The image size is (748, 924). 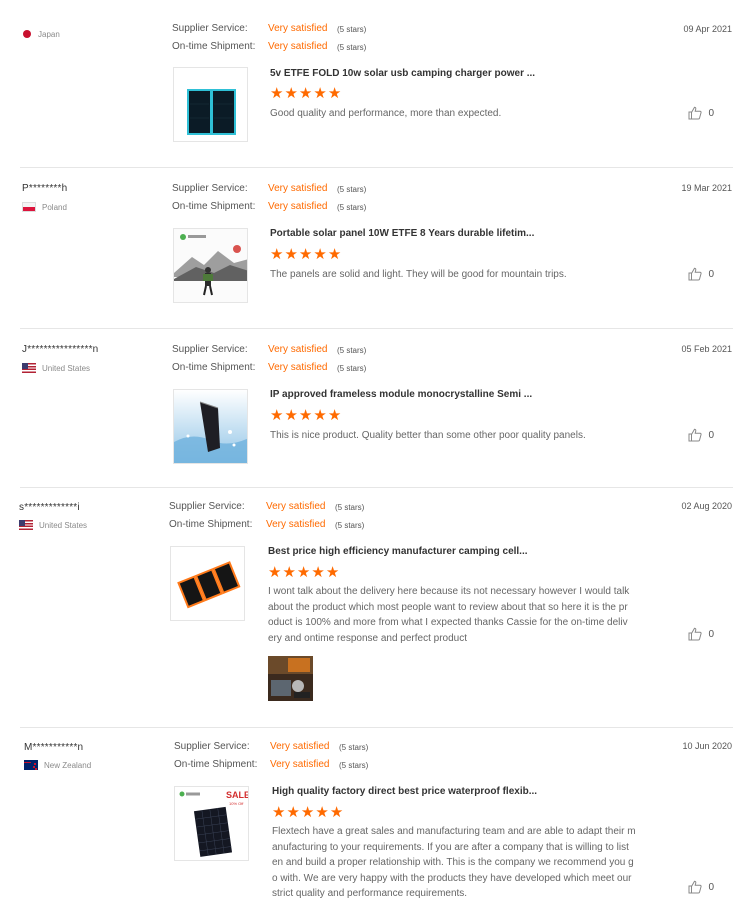 I want to click on review-date: 10 Jun 2020, so click(x=707, y=746).